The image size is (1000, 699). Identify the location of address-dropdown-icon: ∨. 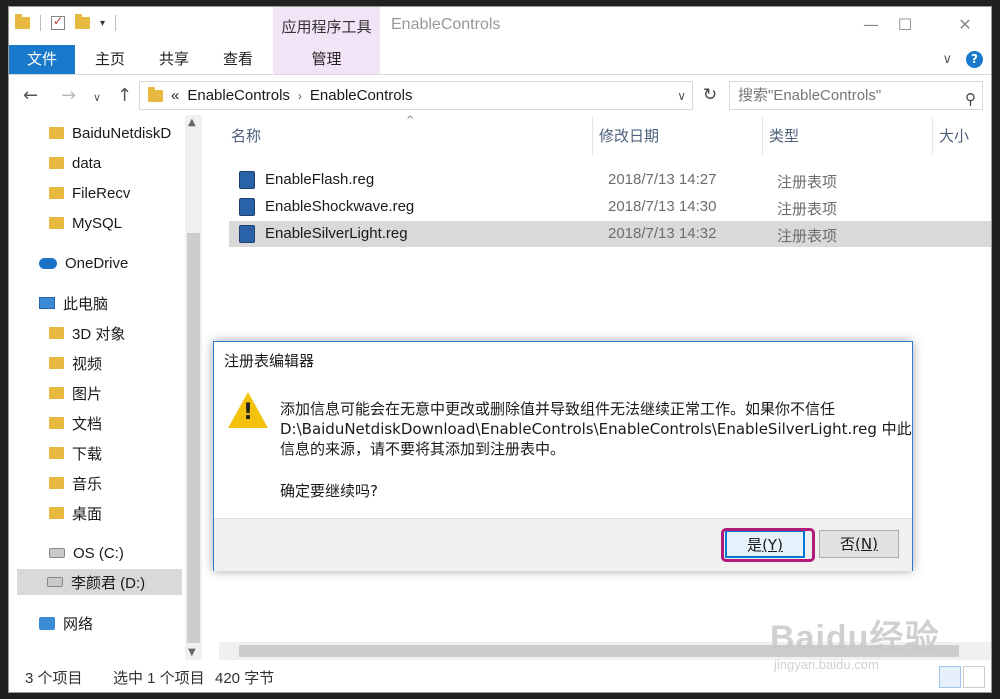
(681, 96).